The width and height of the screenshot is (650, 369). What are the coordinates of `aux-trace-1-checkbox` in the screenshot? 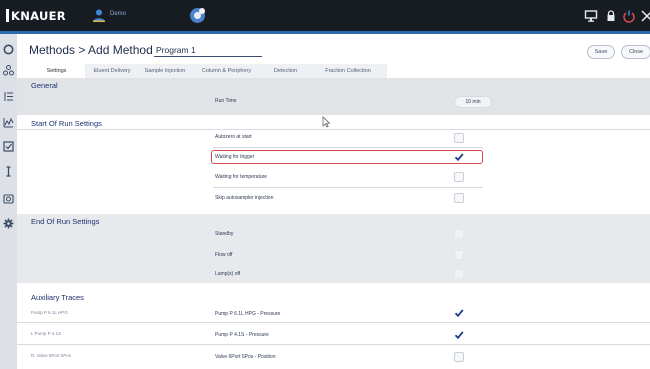 It's located at (459, 313).